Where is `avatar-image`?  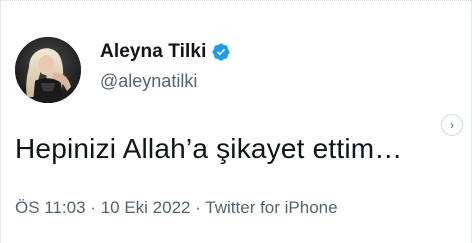
avatar-image is located at coordinates (48, 70).